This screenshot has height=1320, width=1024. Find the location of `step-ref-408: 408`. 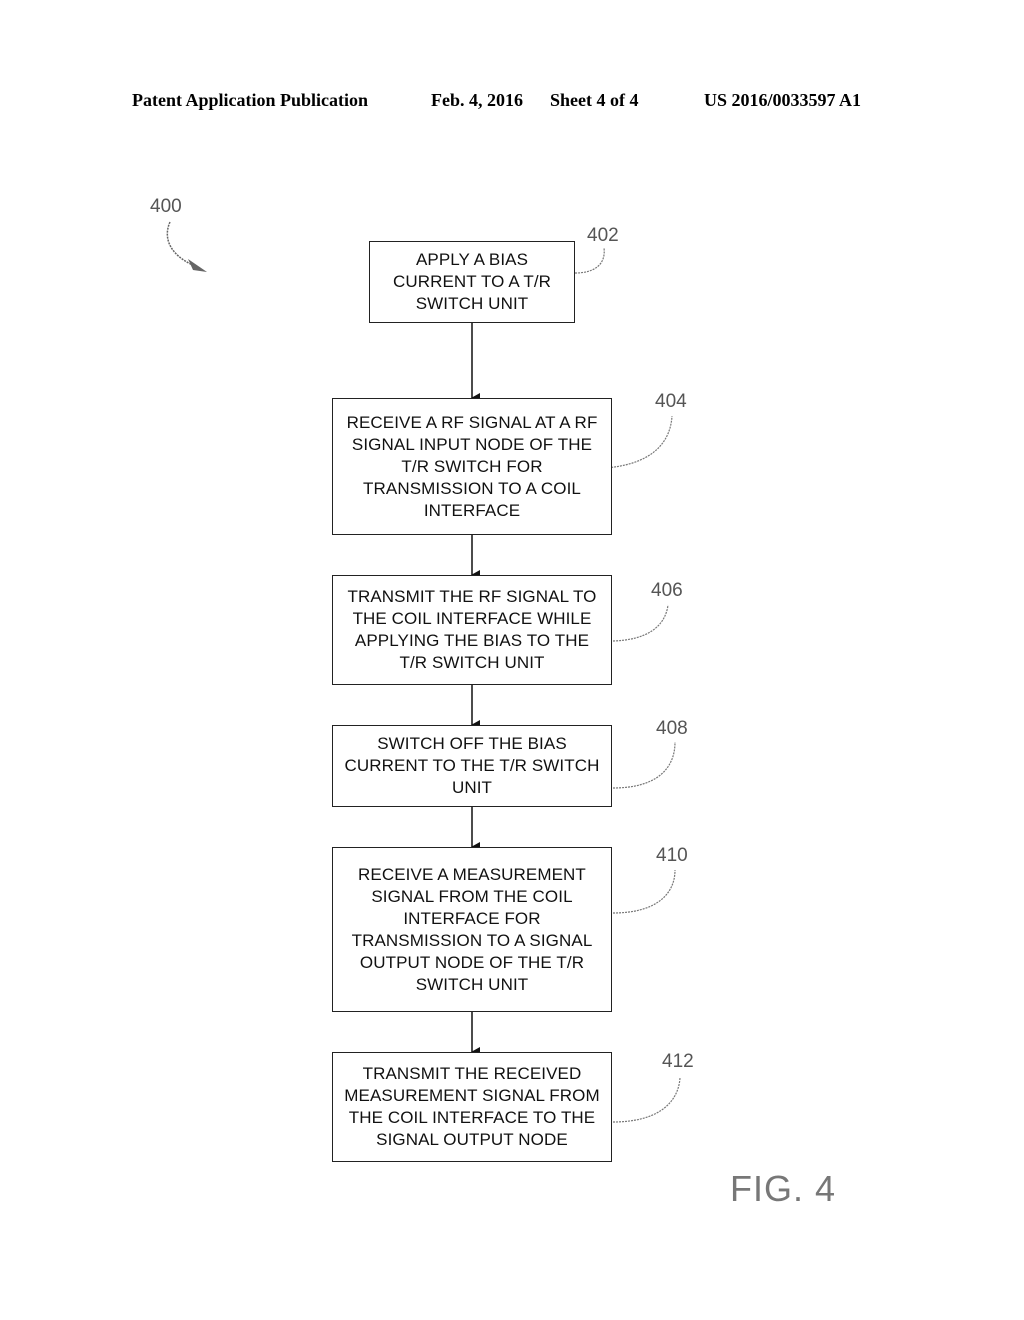

step-ref-408: 408 is located at coordinates (672, 728).